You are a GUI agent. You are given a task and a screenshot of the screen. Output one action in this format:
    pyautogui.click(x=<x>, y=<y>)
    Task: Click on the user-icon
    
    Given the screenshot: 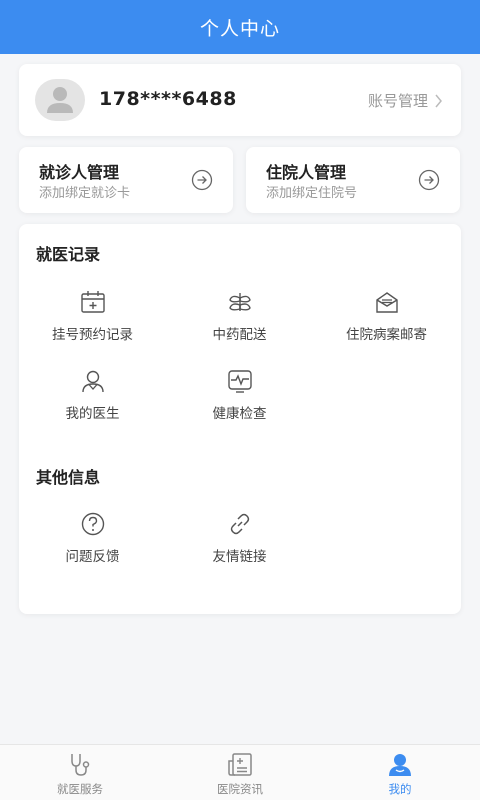 What is the action you would take?
    pyautogui.click(x=400, y=765)
    